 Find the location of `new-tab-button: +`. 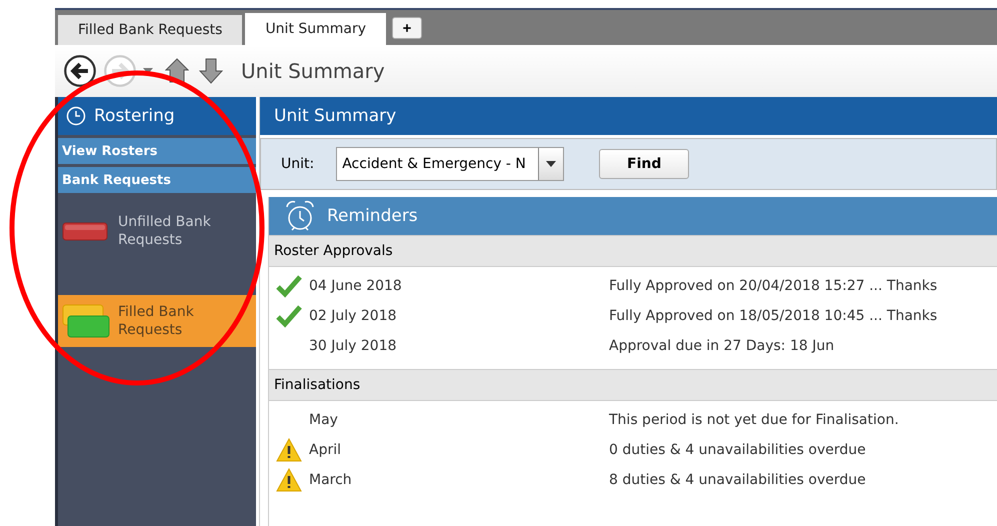

new-tab-button: + is located at coordinates (407, 28).